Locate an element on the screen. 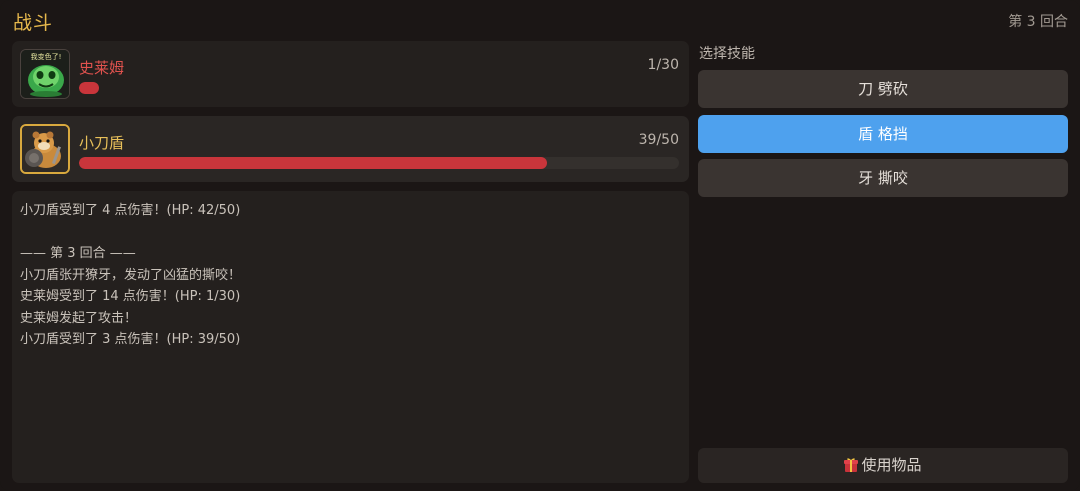  skill-bite-button: 牙 撕咬 is located at coordinates (883, 178).